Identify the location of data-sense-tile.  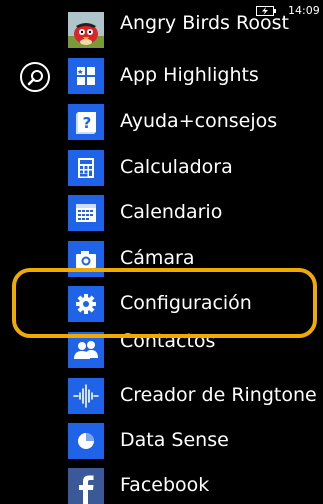
(86, 441).